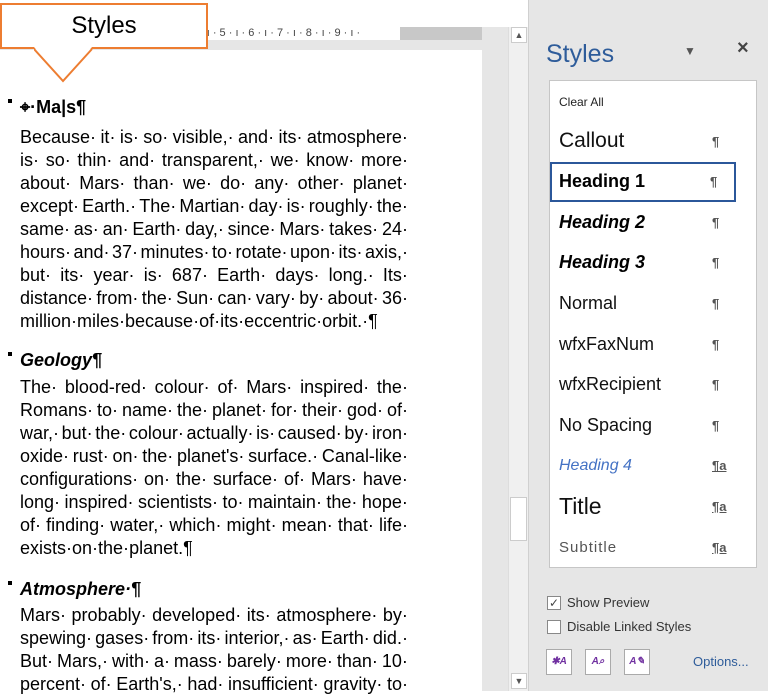 Image resolution: width=768 pixels, height=696 pixels. Describe the element at coordinates (643, 385) in the screenshot. I see `style-item: wfxRecipient ¶` at that location.